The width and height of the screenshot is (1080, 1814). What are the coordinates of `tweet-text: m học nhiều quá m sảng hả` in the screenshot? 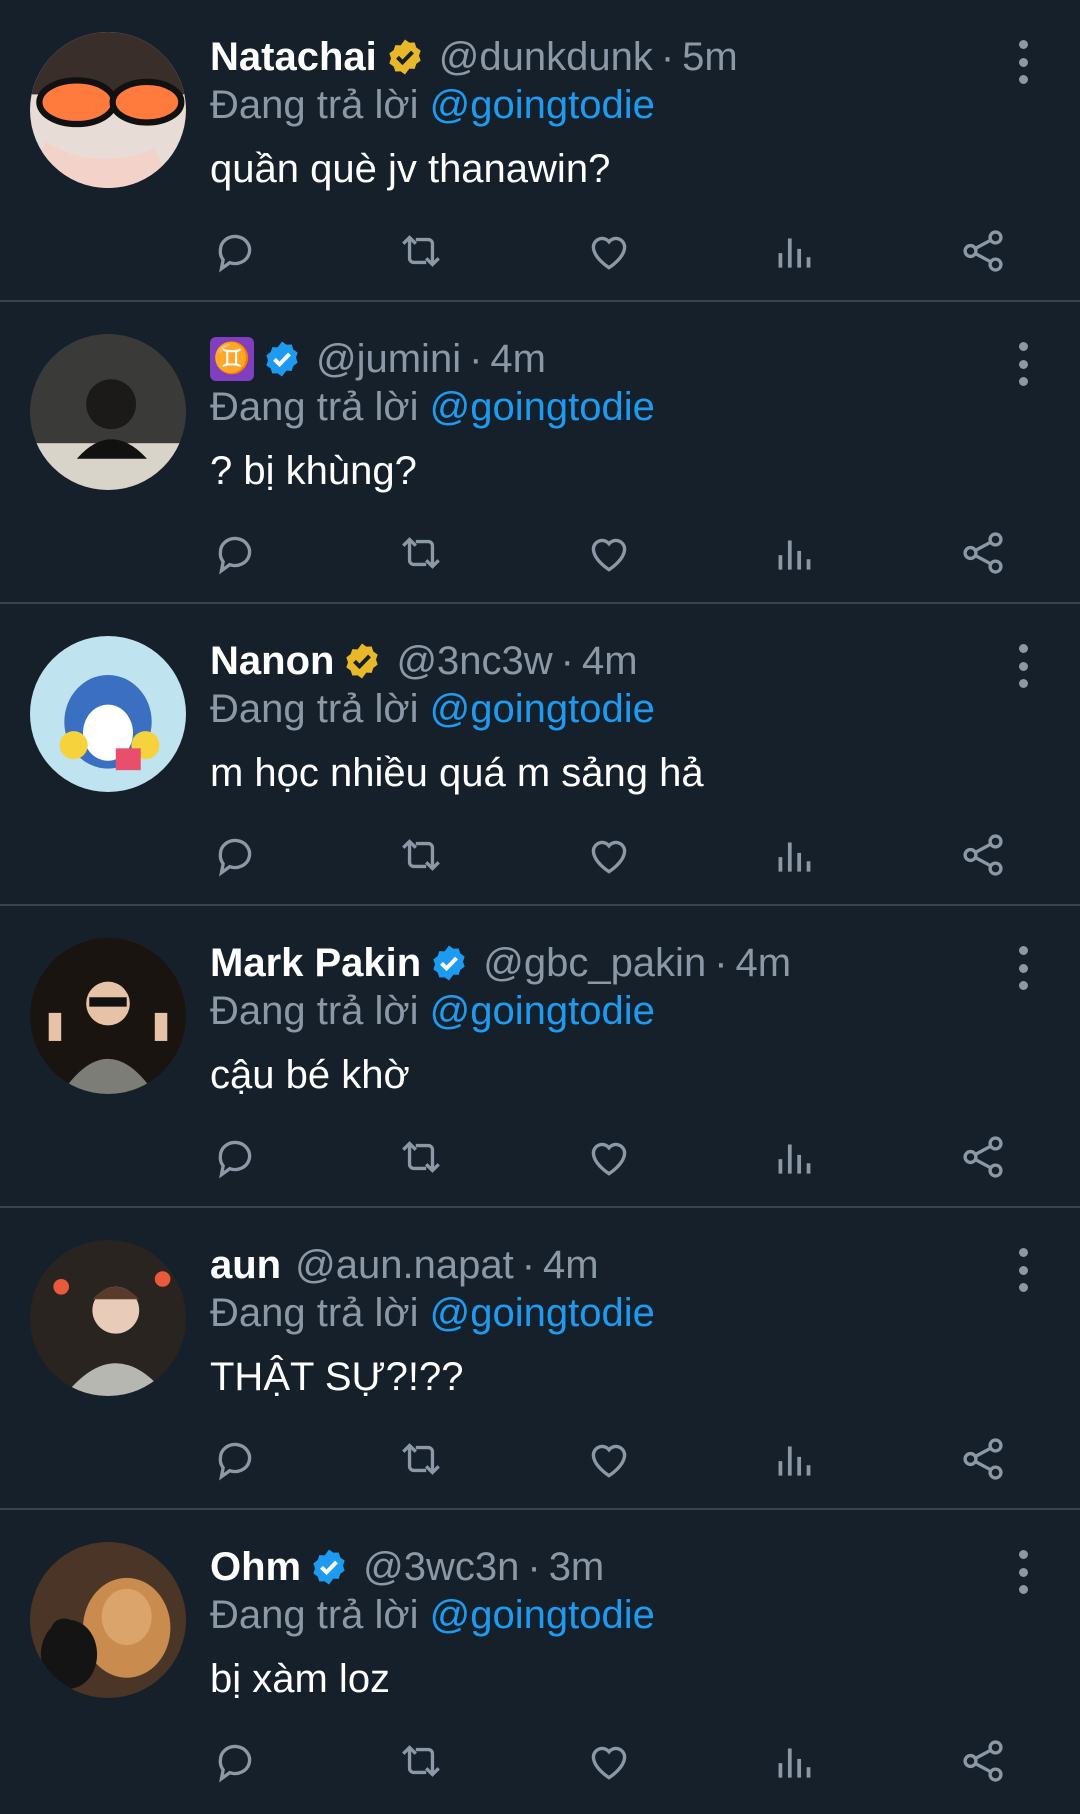 It's located at (457, 773).